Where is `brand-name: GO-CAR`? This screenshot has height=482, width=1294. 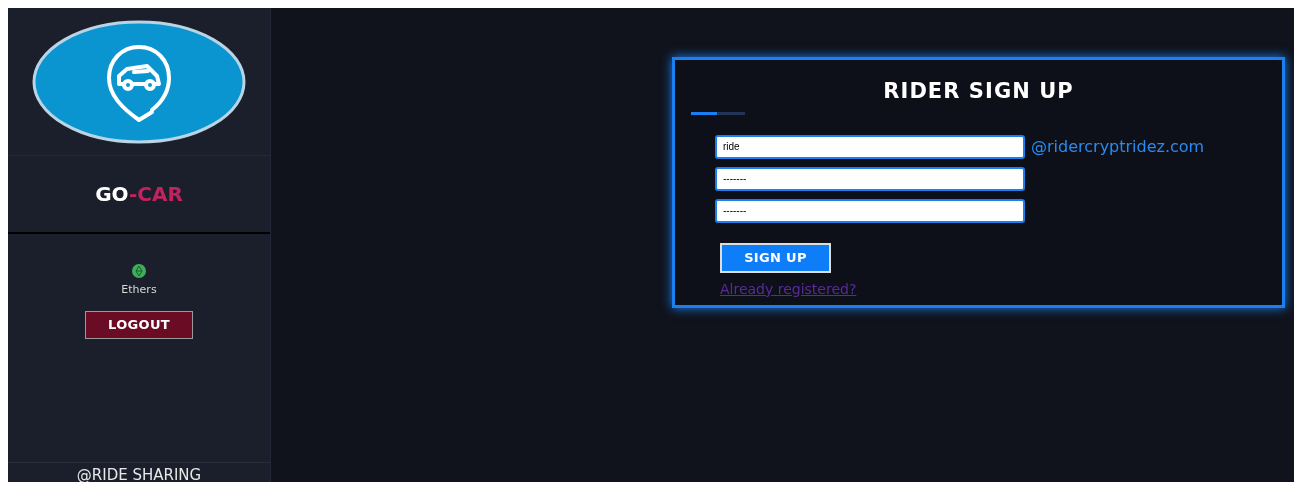 brand-name: GO-CAR is located at coordinates (139, 194).